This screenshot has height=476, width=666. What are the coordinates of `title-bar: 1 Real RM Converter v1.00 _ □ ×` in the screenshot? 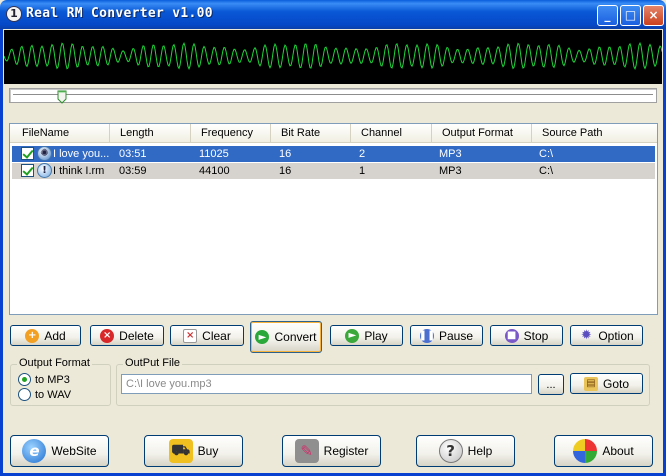 It's located at (333, 14).